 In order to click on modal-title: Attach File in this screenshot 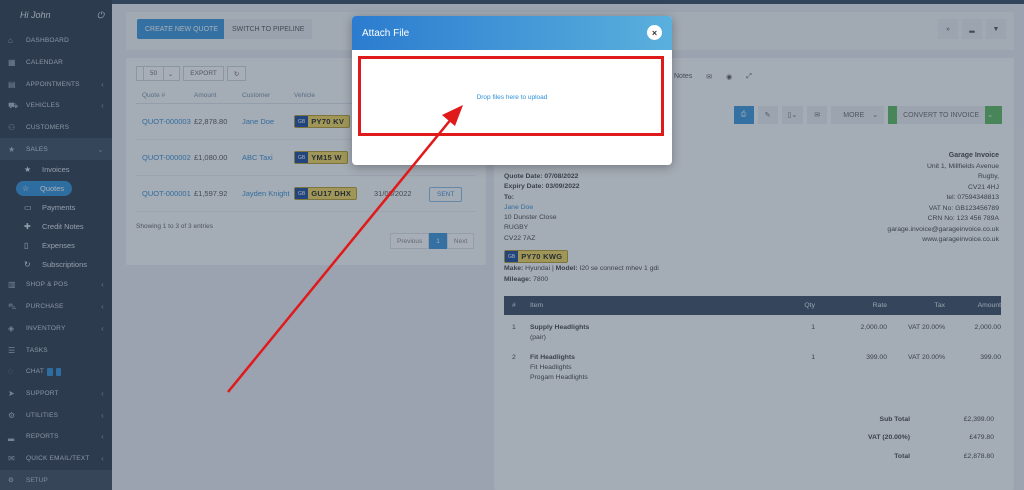, I will do `click(386, 33)`.